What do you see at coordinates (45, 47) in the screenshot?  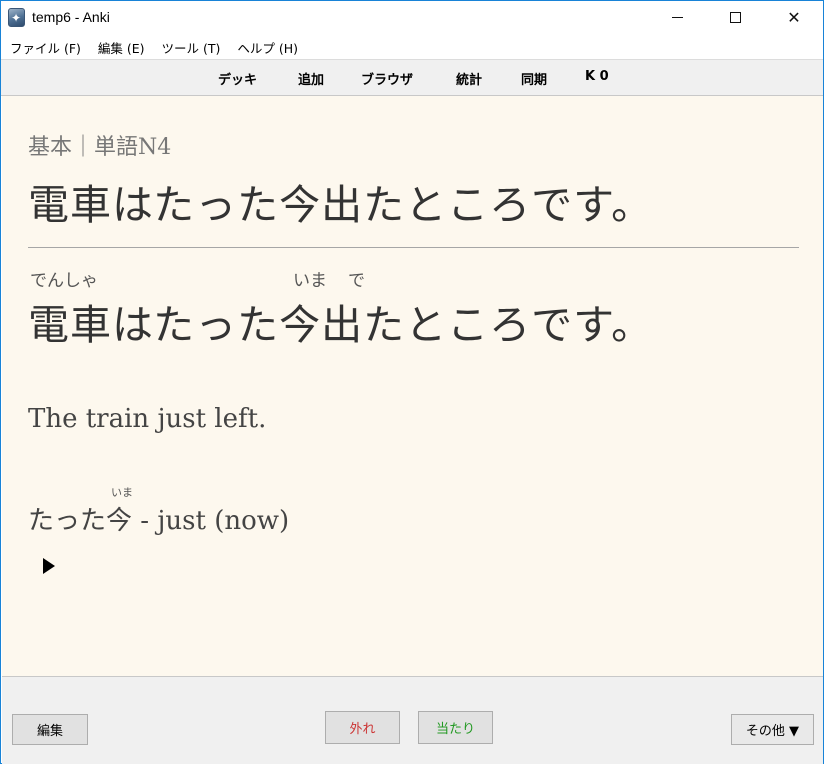 I see `menu-file: ファイル (F)` at bounding box center [45, 47].